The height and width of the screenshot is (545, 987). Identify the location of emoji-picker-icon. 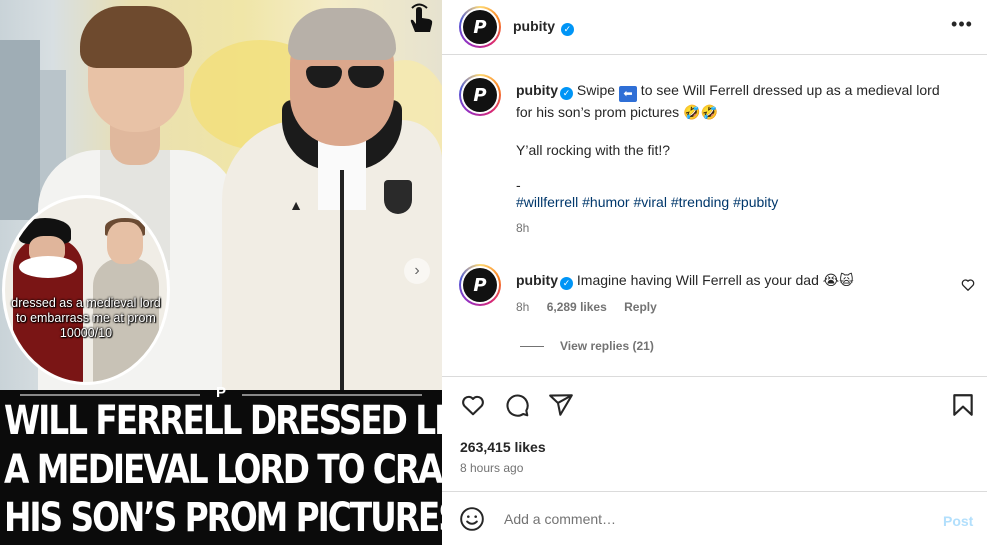
(472, 519).